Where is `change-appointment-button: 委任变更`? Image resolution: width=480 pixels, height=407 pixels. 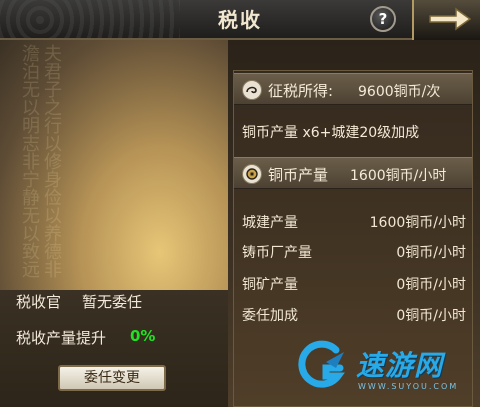 change-appointment-button: 委任变更 is located at coordinates (112, 378).